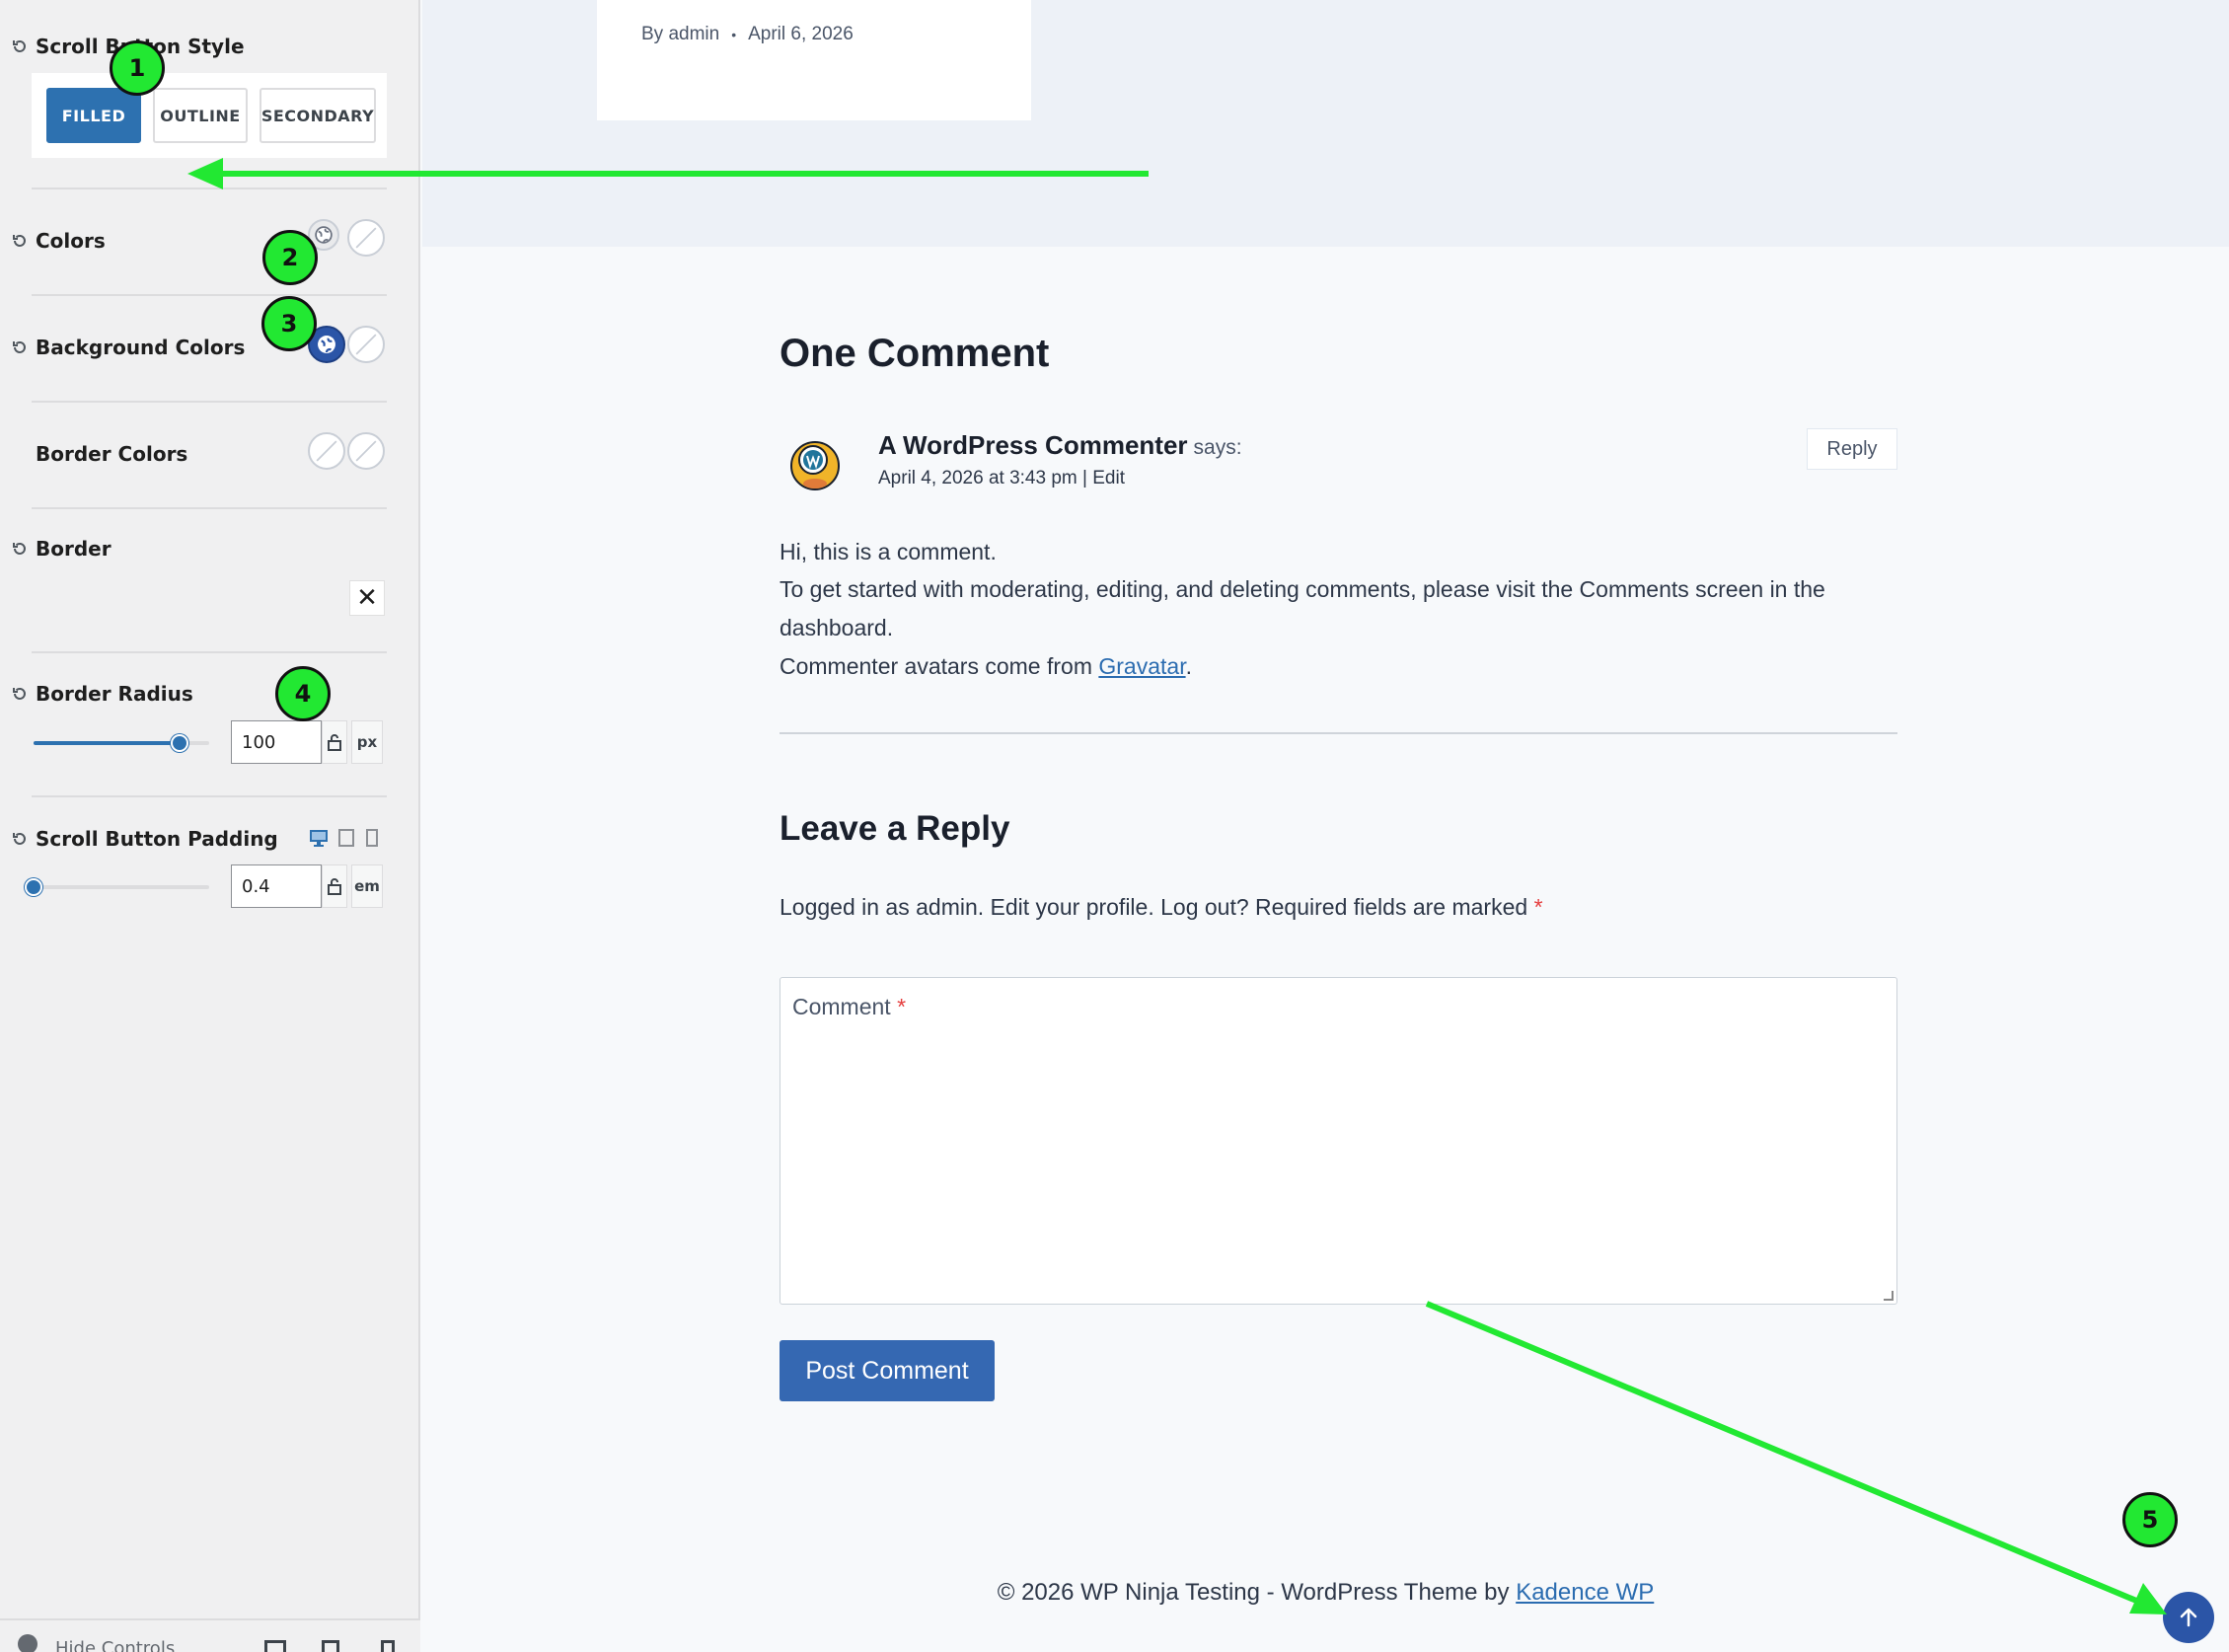 This screenshot has height=1652, width=2229. I want to click on gravatar-link: Gravatar, so click(1141, 666).